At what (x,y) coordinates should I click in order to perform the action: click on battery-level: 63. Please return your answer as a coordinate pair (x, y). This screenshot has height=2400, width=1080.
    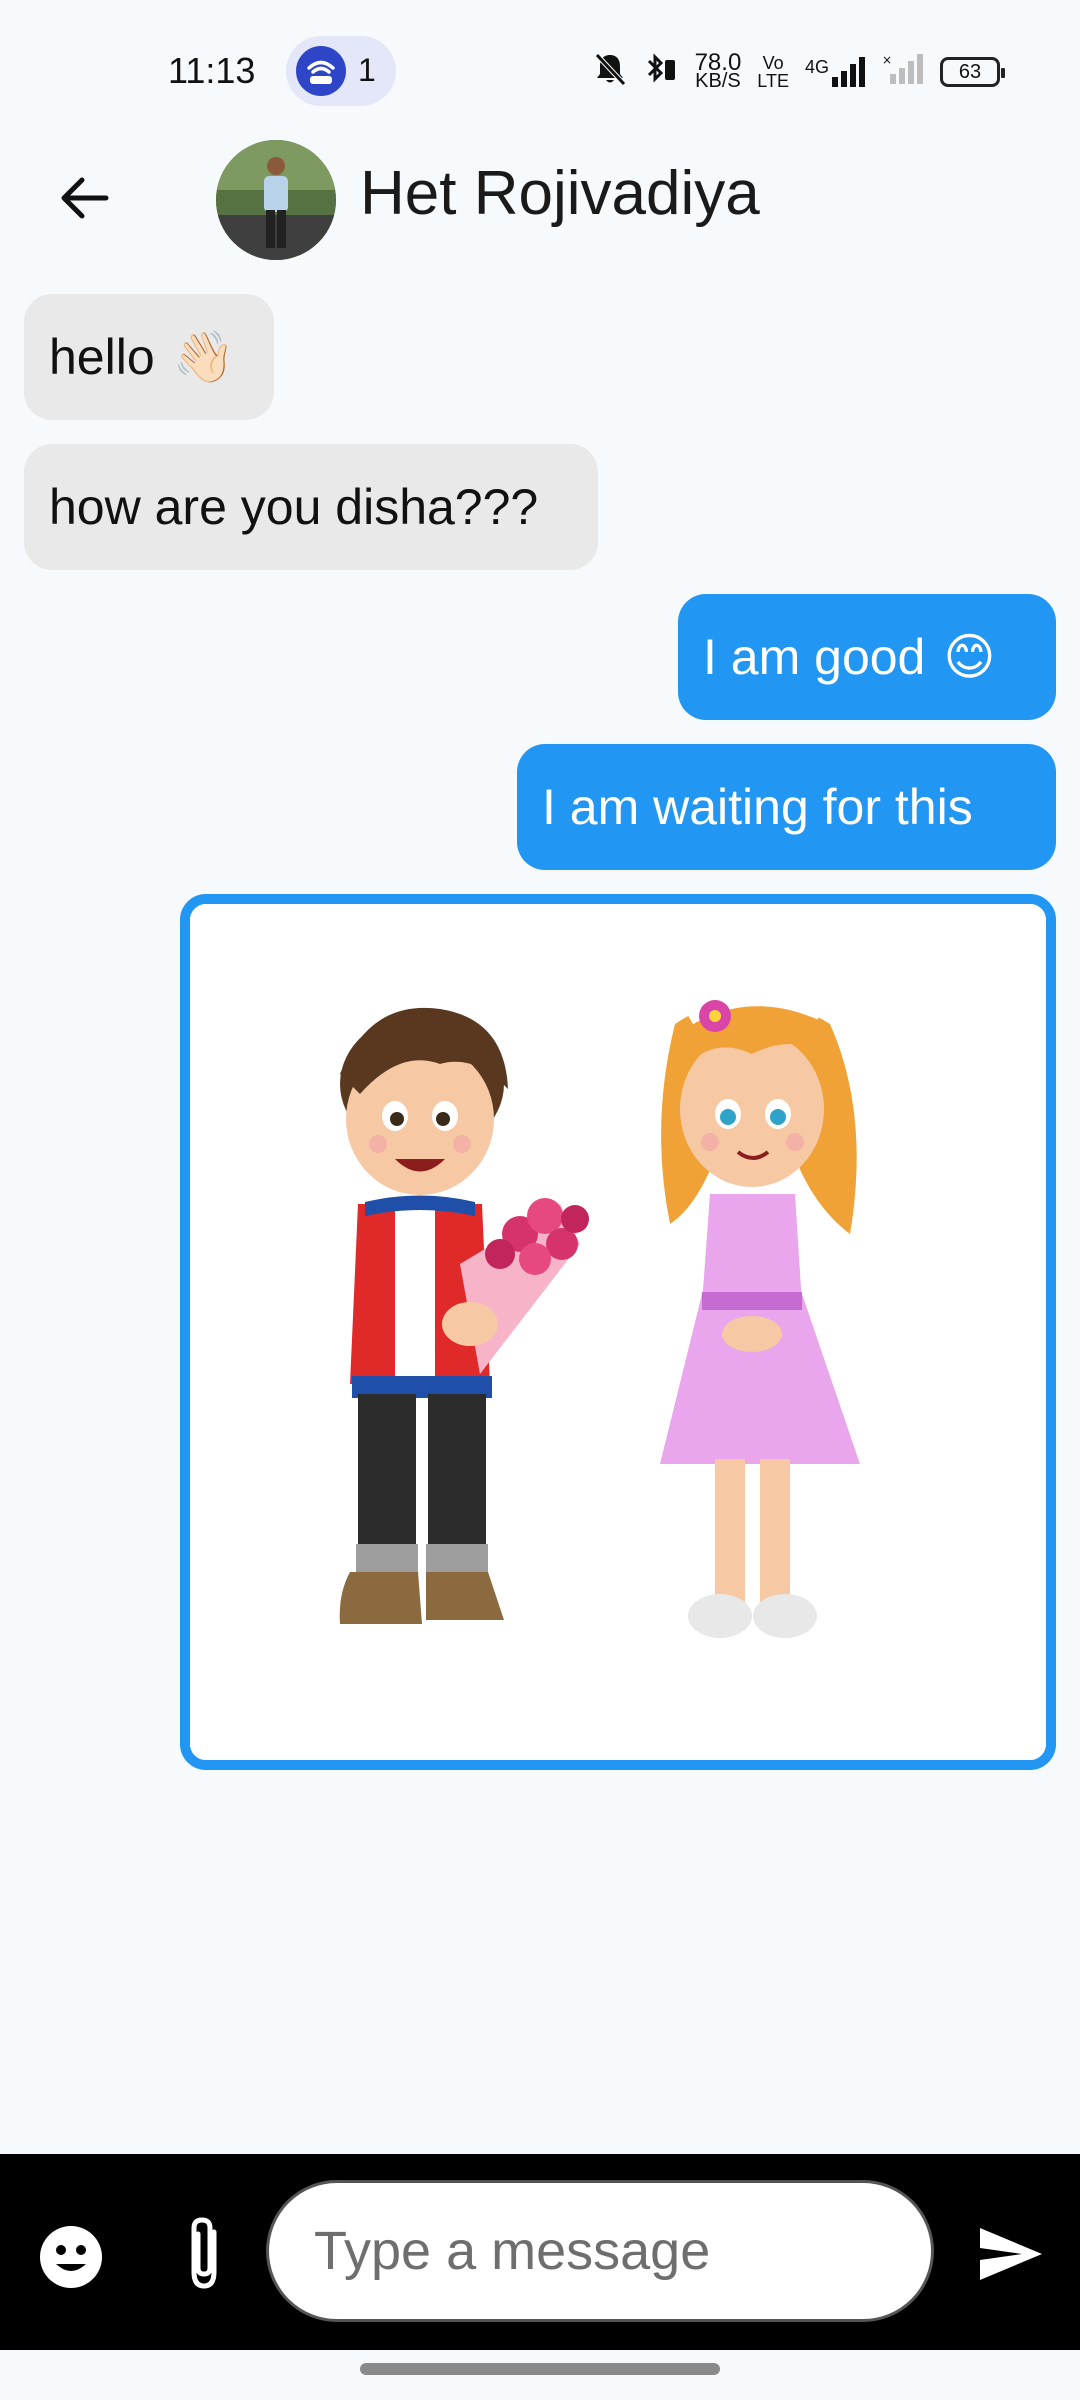
    Looking at the image, I should click on (970, 71).